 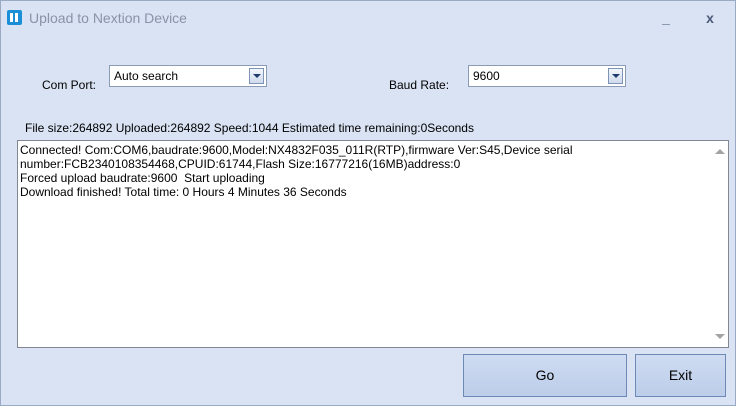 I want to click on baud-rate-select: 9600, so click(x=547, y=76).